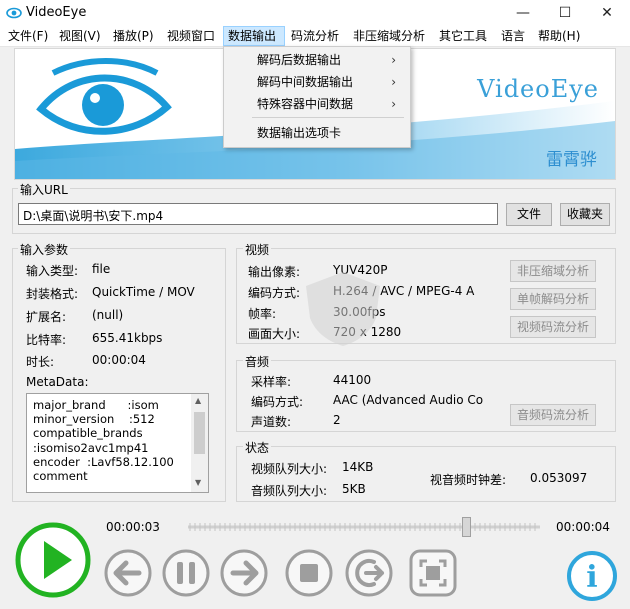 This screenshot has width=630, height=609. What do you see at coordinates (315, 13) in the screenshot?
I see `title-bar: VideoEye — ☐ ✕` at bounding box center [315, 13].